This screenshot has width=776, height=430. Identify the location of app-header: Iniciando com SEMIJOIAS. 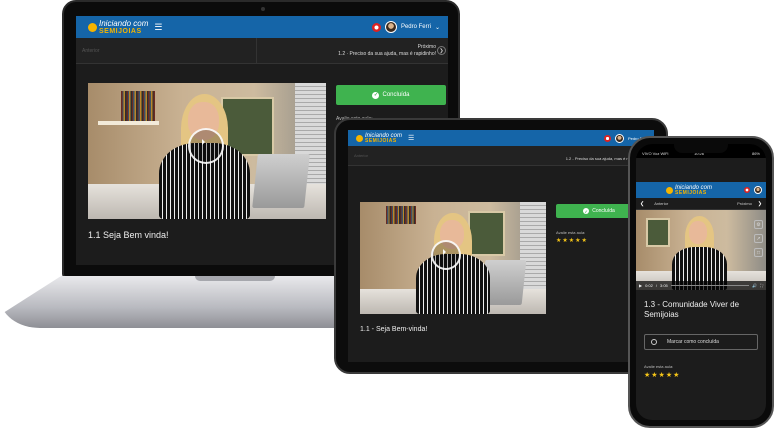
(701, 190).